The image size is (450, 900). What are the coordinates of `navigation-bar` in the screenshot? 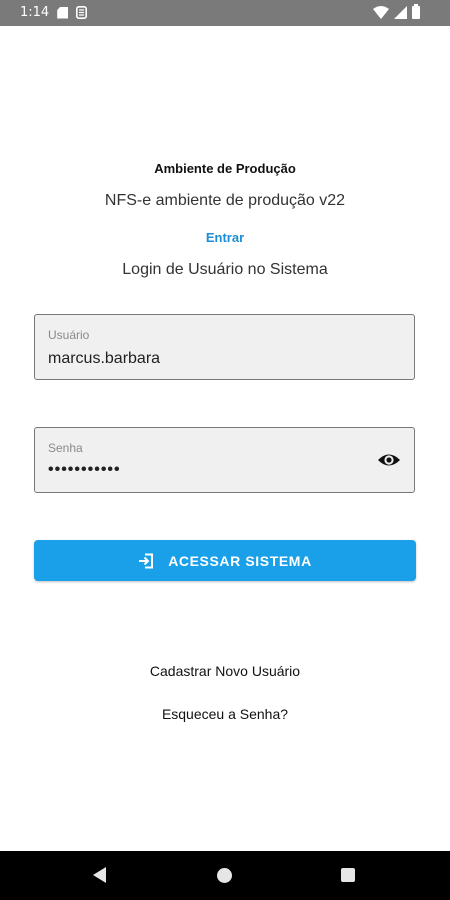 It's located at (225, 875).